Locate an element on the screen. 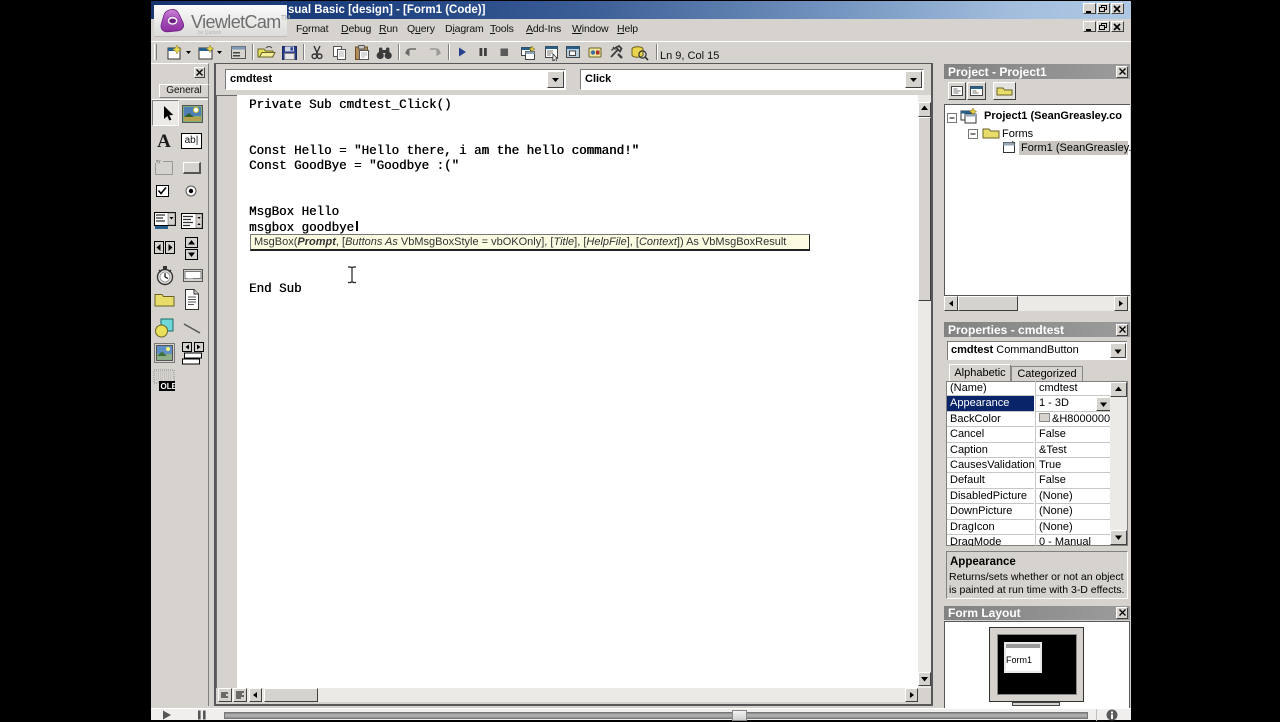 The image size is (1280, 722). svg-text: xy is located at coordinates (158, 161).